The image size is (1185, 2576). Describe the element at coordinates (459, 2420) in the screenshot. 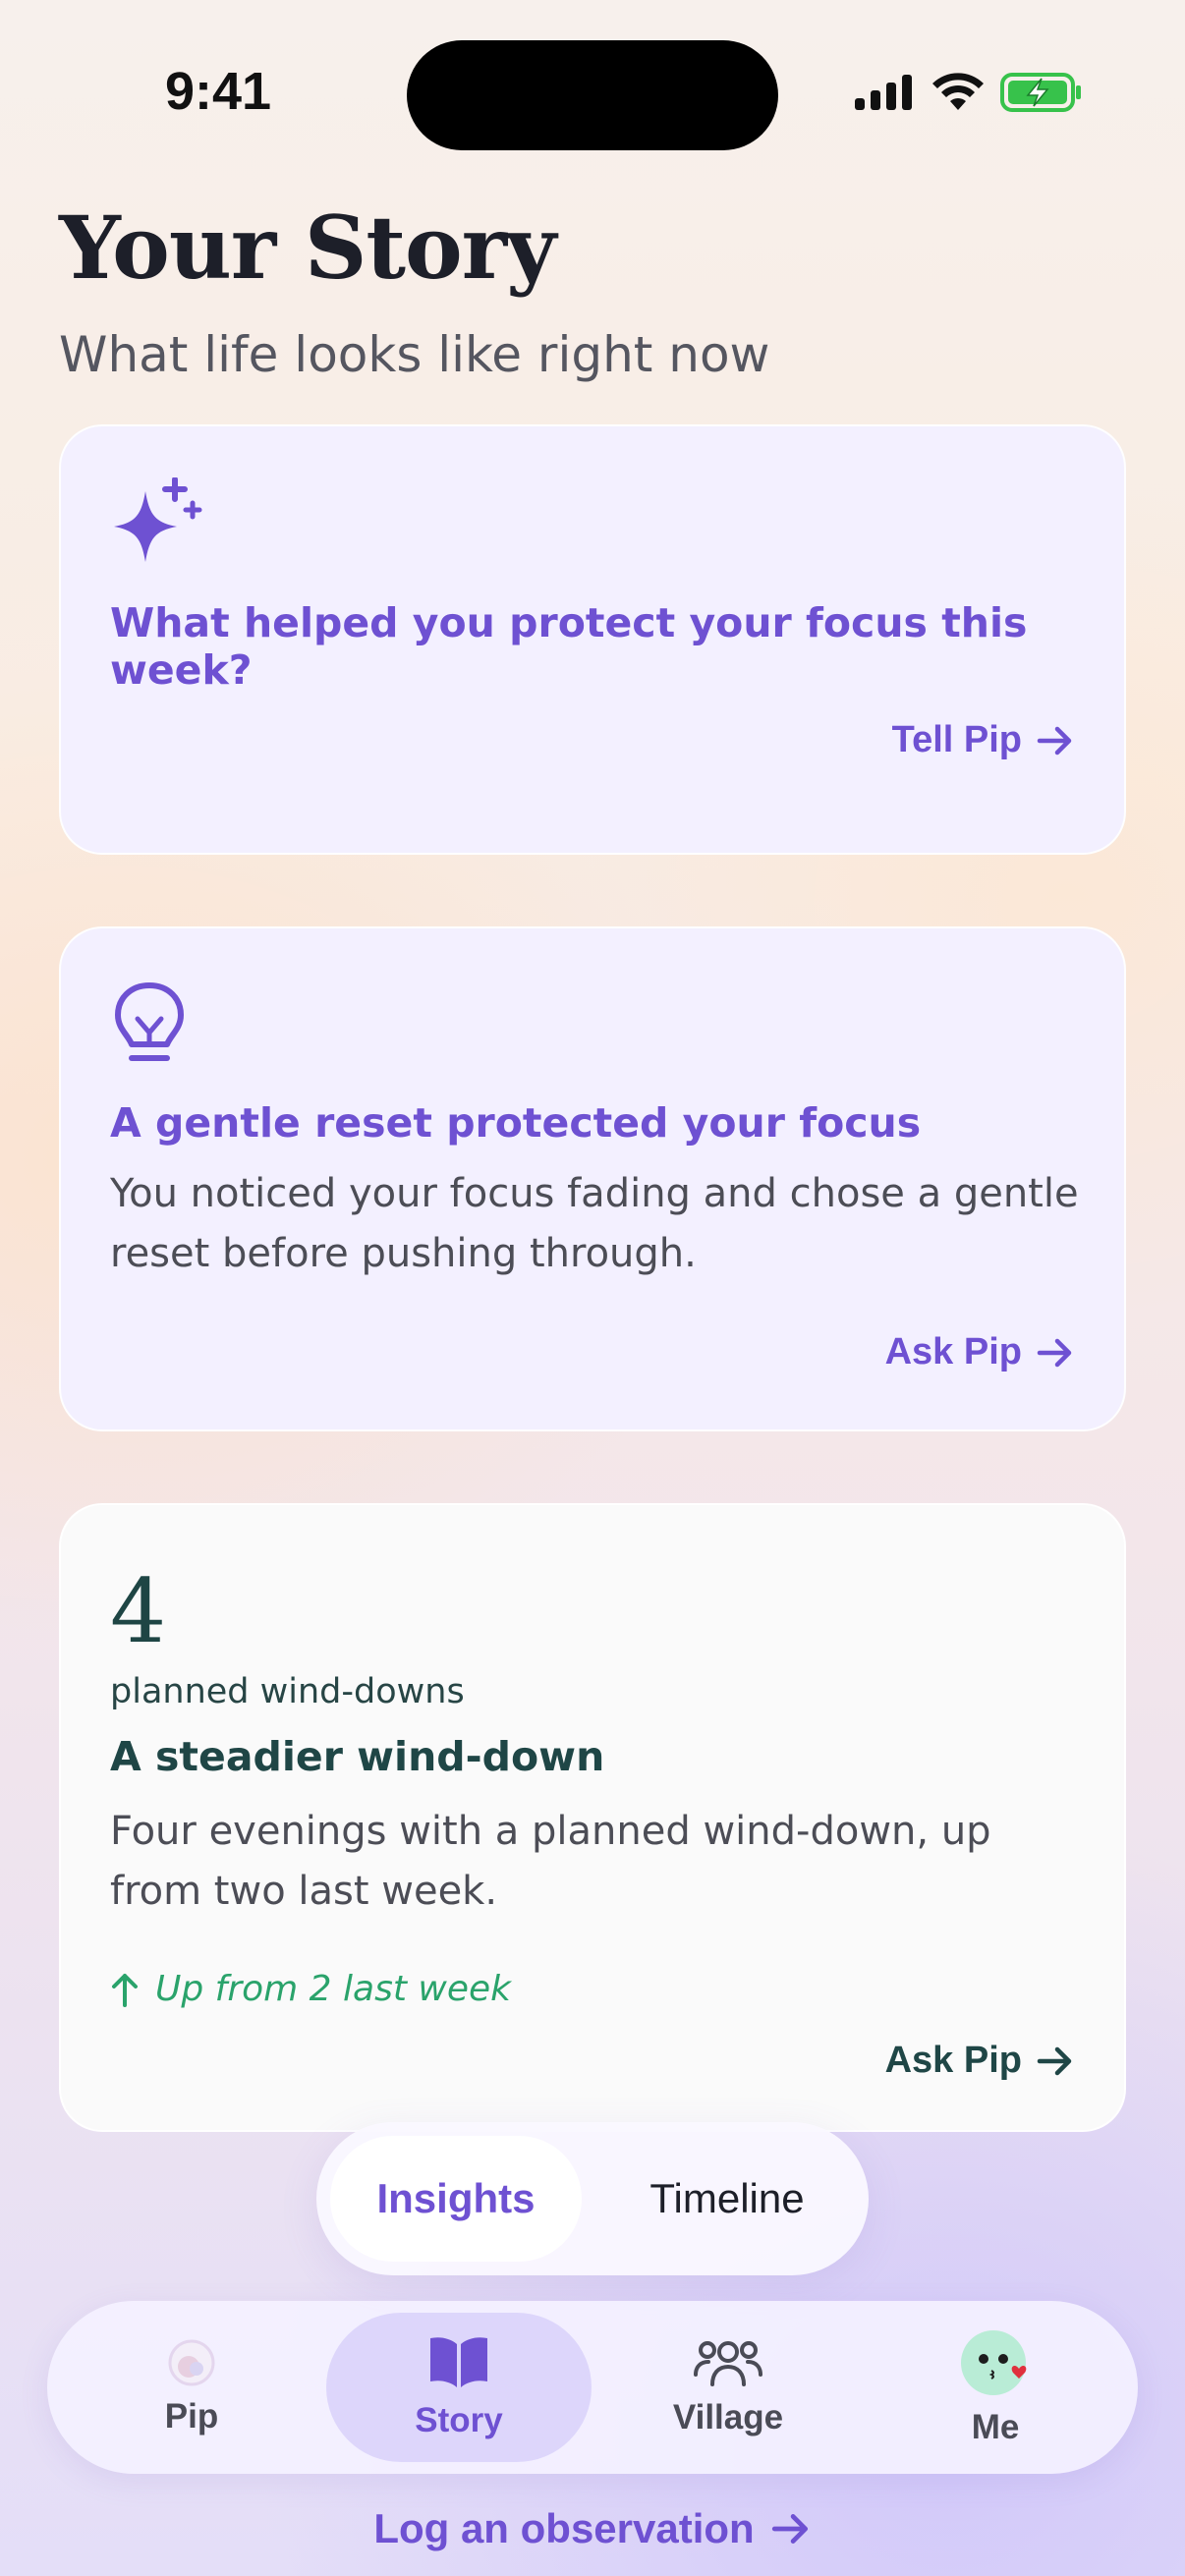

I see `tab-story-label: Story` at that location.